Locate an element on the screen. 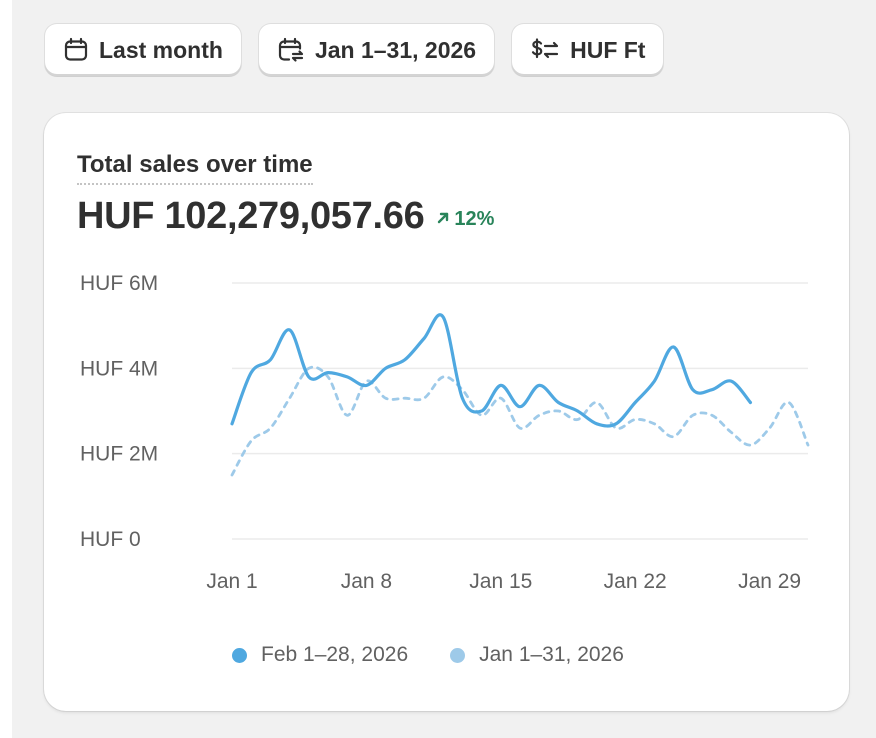 The height and width of the screenshot is (738, 876). period-filter-label: Last month is located at coordinates (161, 49).